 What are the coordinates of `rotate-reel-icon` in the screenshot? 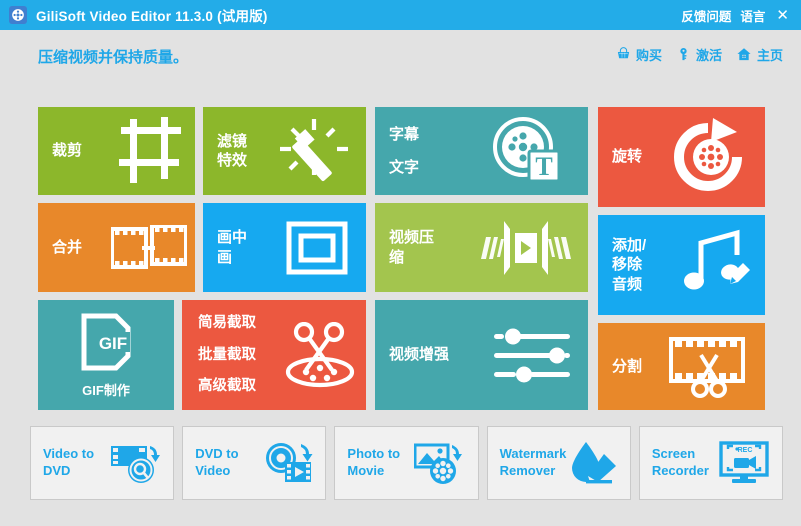 It's located at (708, 157).